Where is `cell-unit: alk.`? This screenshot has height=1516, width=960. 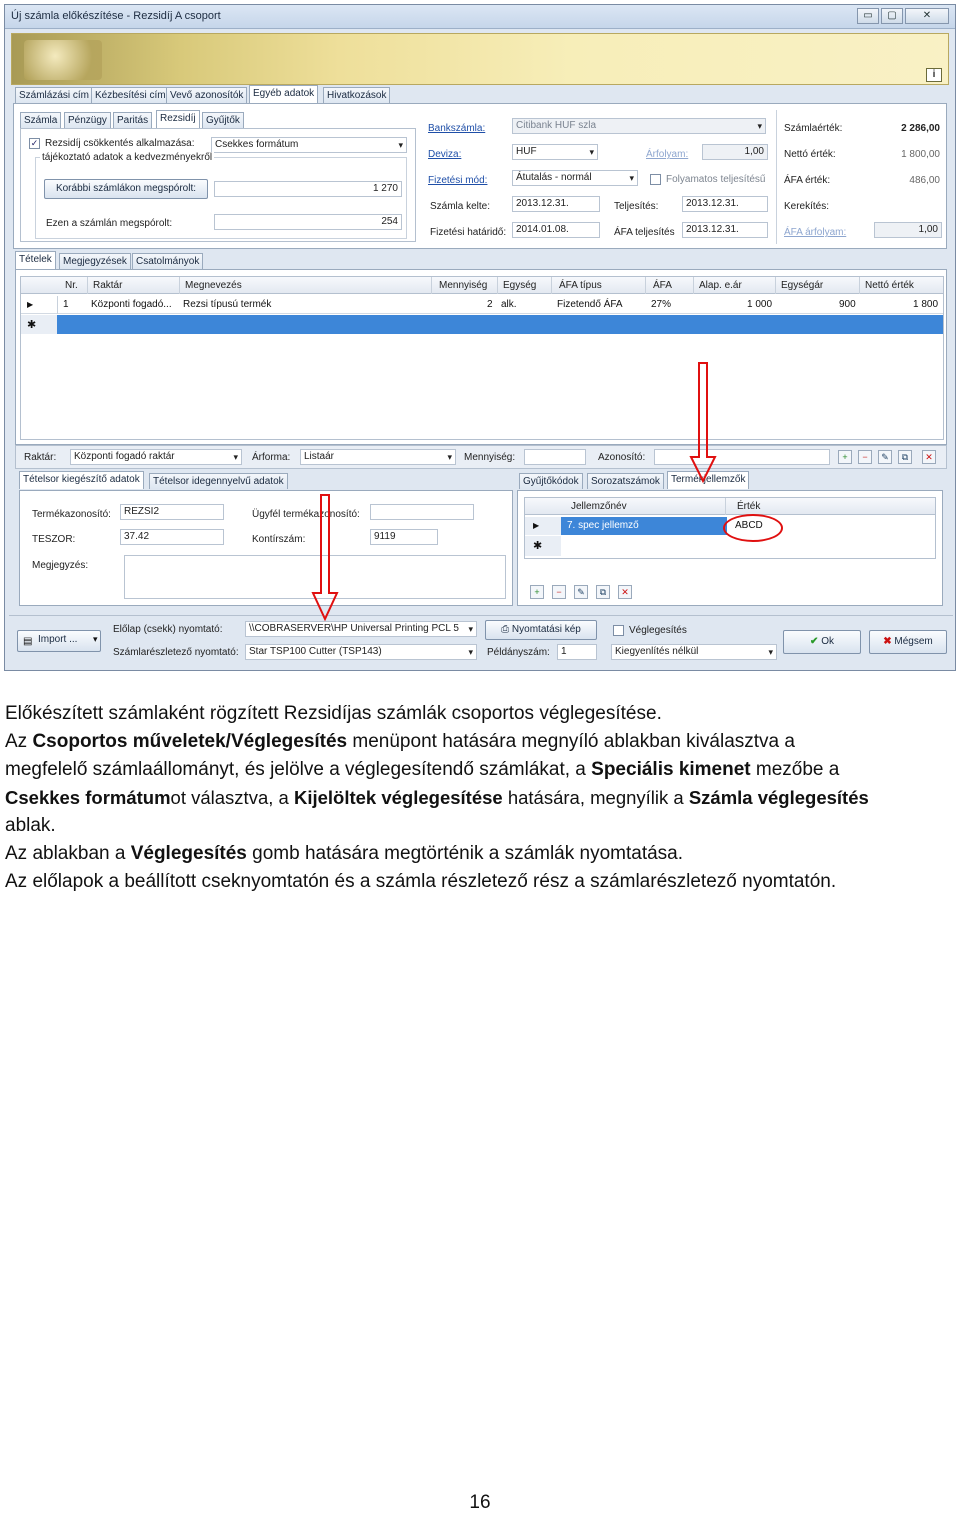 cell-unit: alk. is located at coordinates (509, 304).